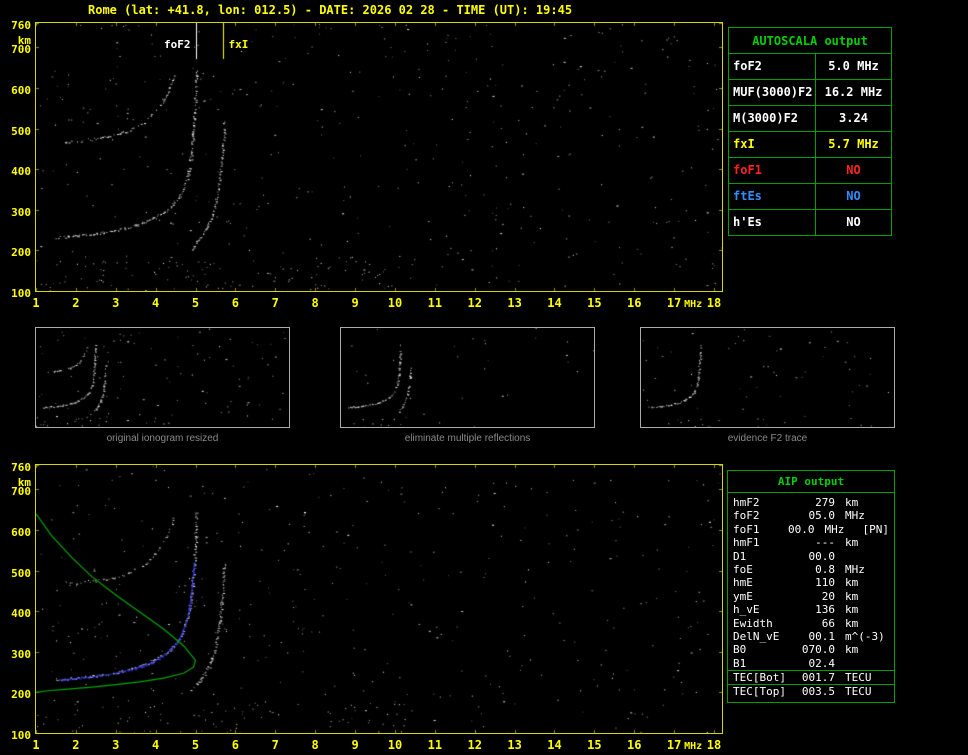 The height and width of the screenshot is (755, 968). What do you see at coordinates (772, 144) in the screenshot?
I see `autoscala-param-label: fxI` at bounding box center [772, 144].